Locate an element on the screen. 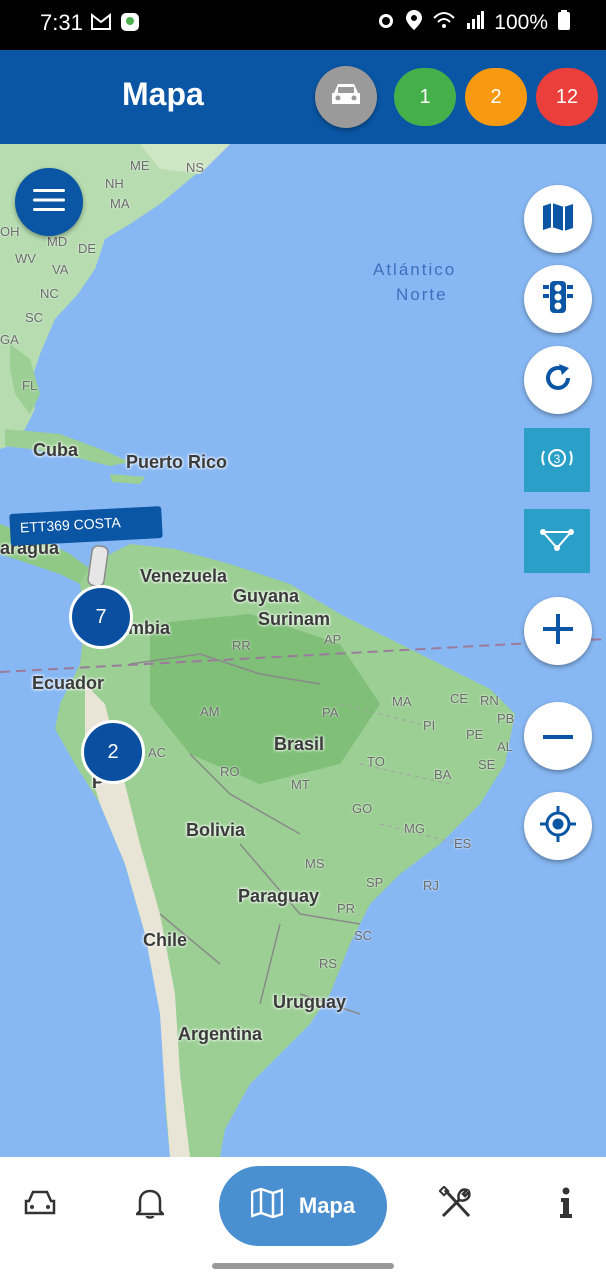 The height and width of the screenshot is (1280, 606). state-label: SE is located at coordinates (487, 764).